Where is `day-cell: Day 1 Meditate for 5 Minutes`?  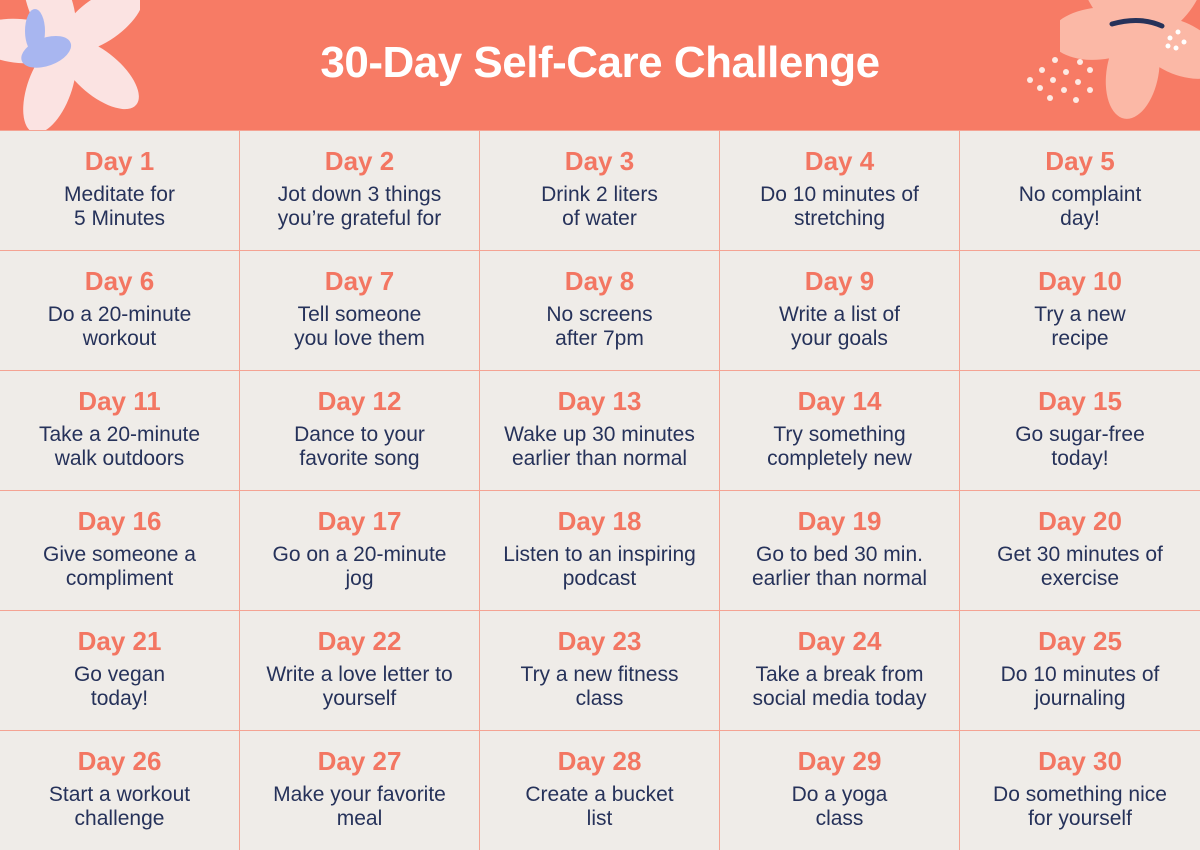
day-cell: Day 1 Meditate for 5 Minutes is located at coordinates (120, 191).